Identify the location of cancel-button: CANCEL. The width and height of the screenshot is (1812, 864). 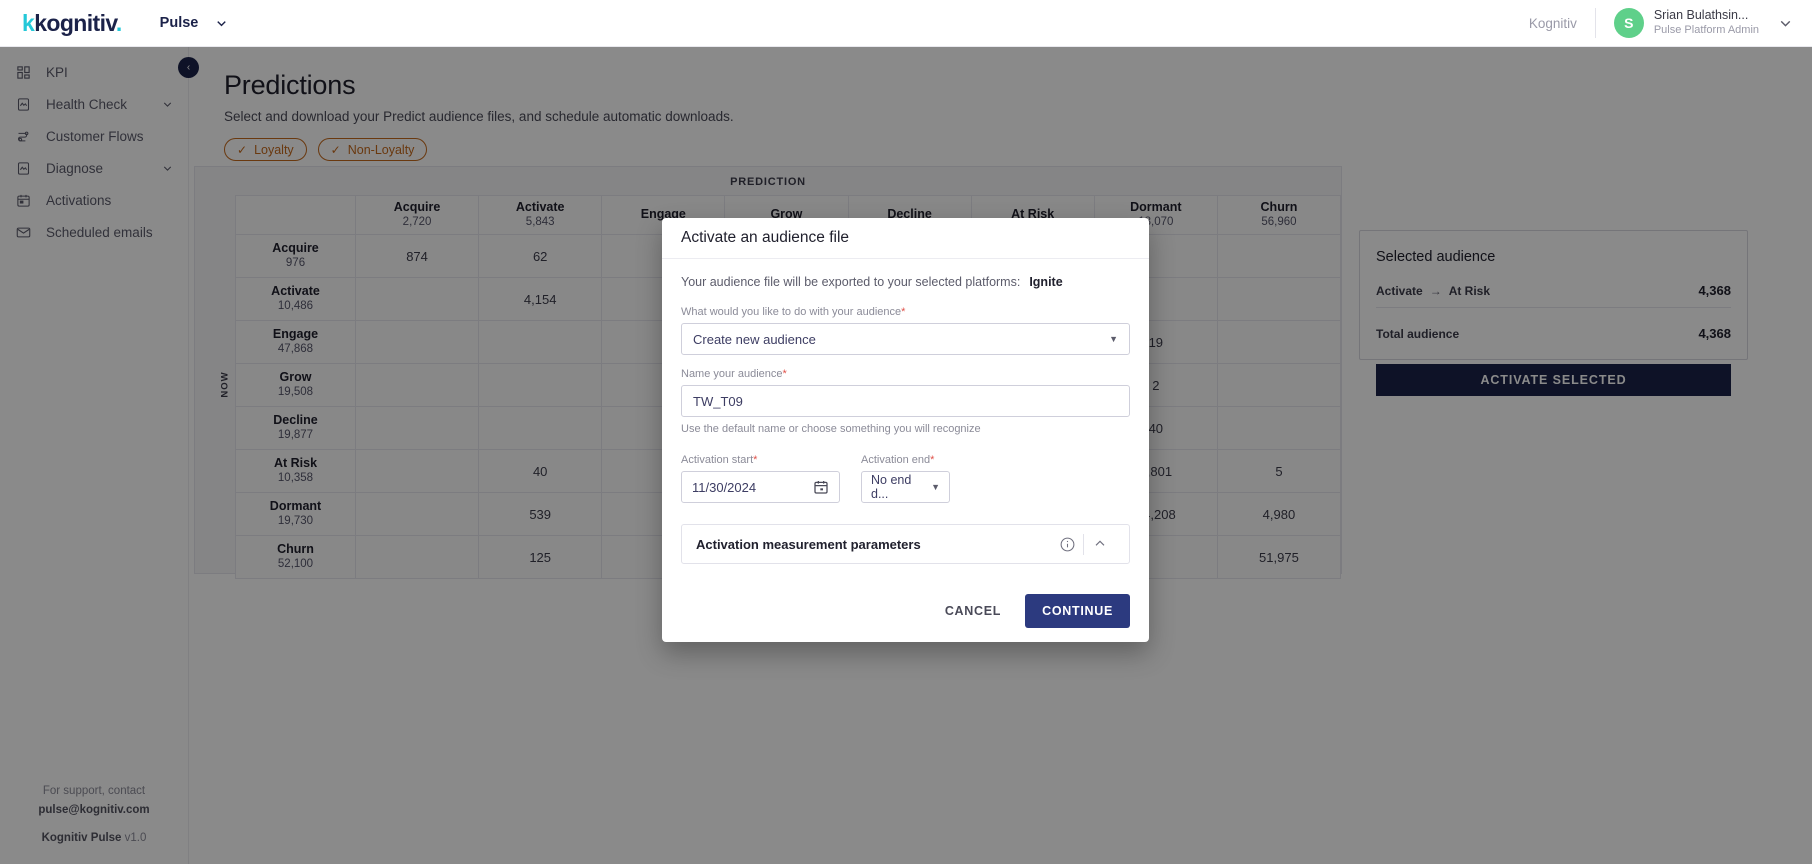
(973, 611).